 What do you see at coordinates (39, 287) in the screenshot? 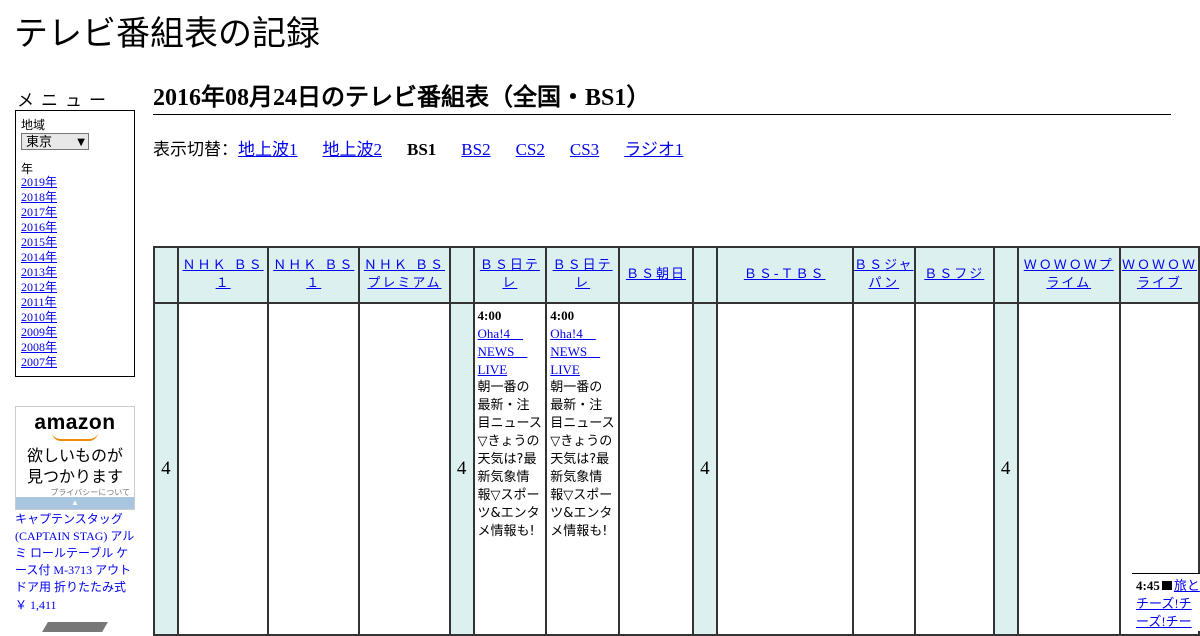
I see `year-link-2012: 2012年` at bounding box center [39, 287].